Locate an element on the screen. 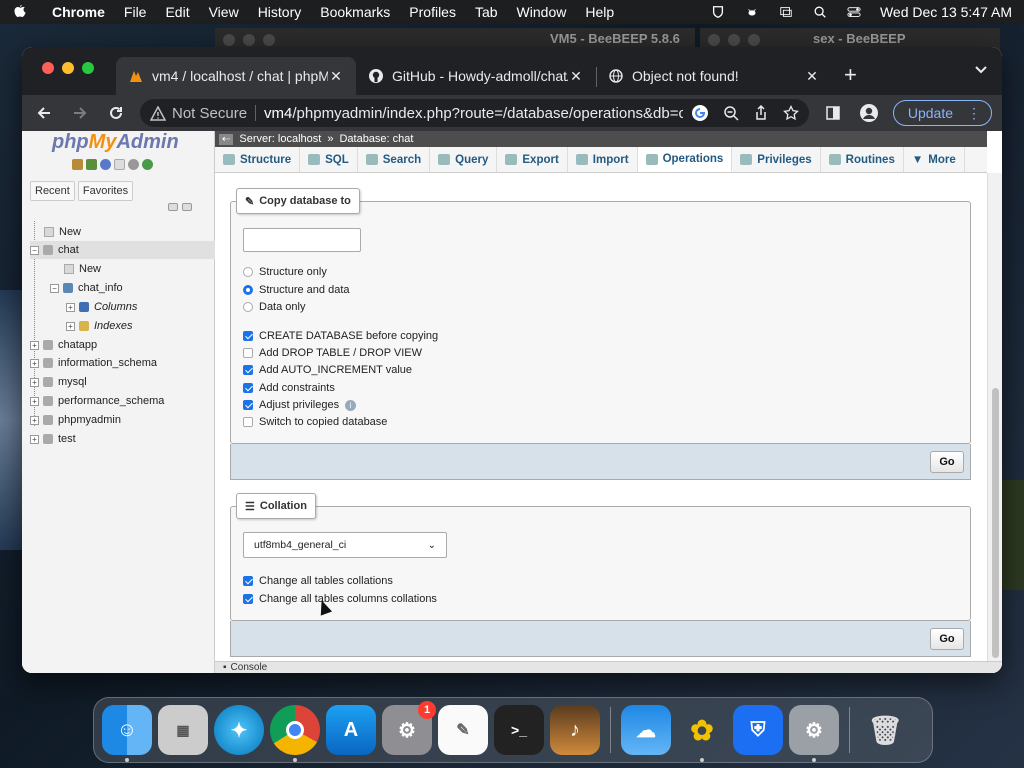 The height and width of the screenshot is (768, 1024). radio-data-only: Data only is located at coordinates (274, 307).